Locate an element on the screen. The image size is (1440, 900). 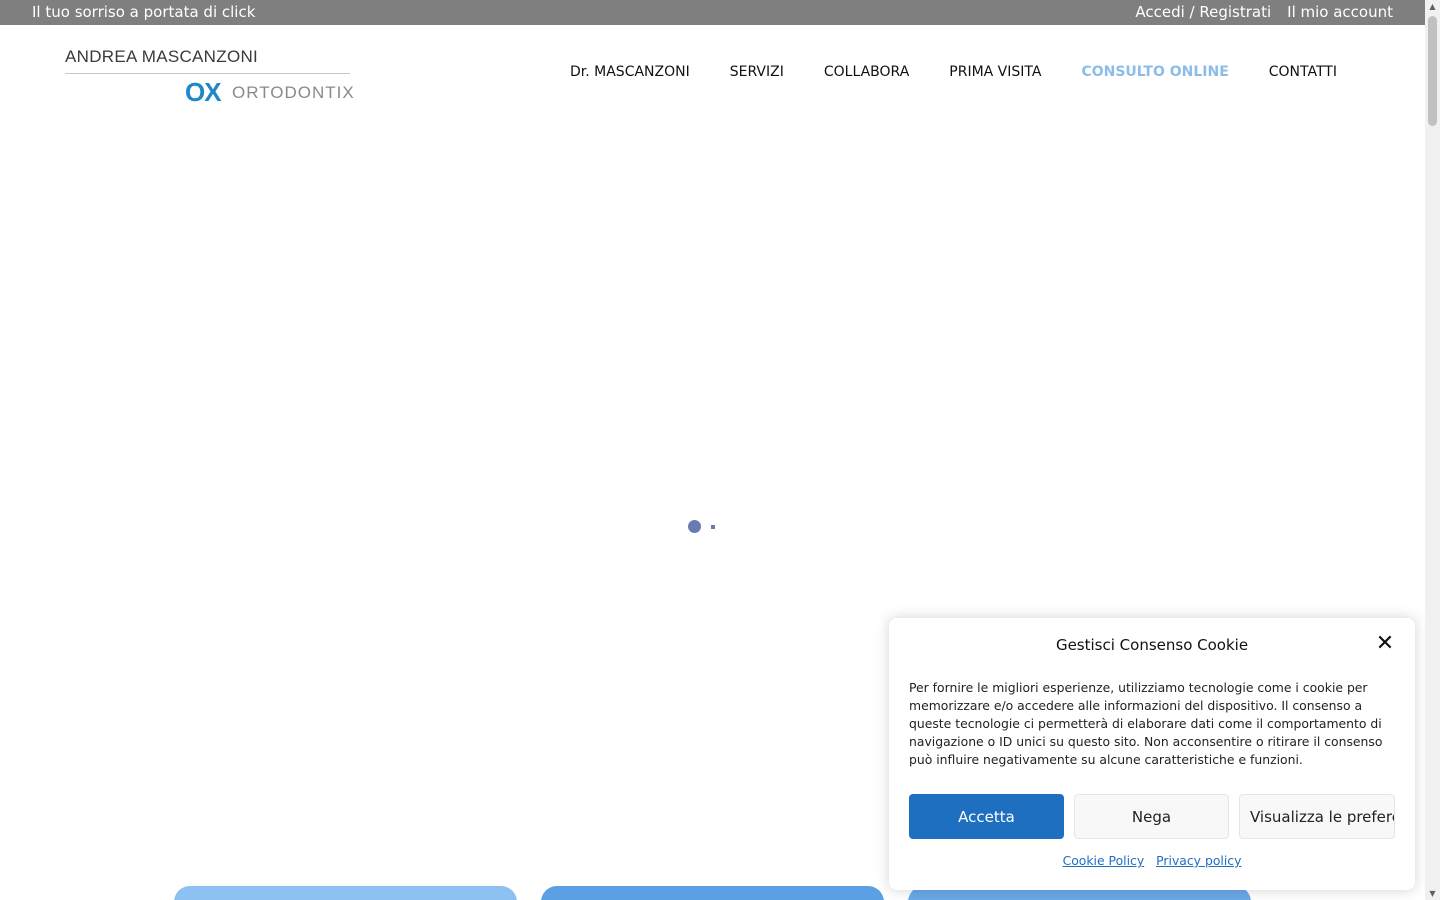
scroll-down-icon: ▼ is located at coordinates (1432, 893).